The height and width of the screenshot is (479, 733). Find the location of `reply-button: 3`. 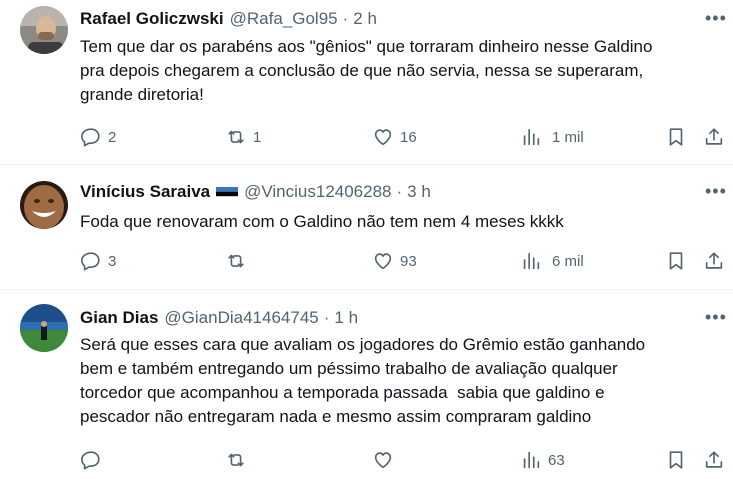

reply-button: 3 is located at coordinates (98, 261).